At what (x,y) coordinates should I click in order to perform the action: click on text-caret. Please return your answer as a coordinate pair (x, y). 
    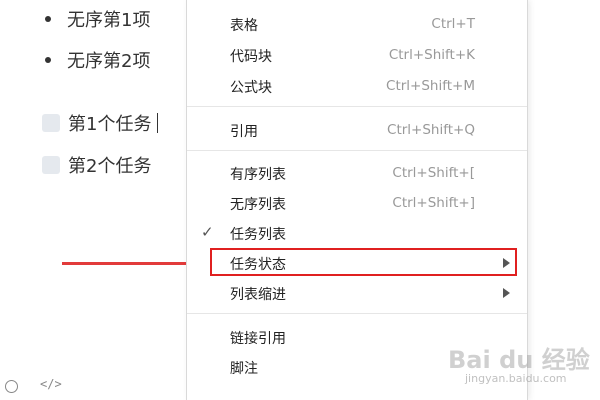
    Looking at the image, I should click on (158, 123).